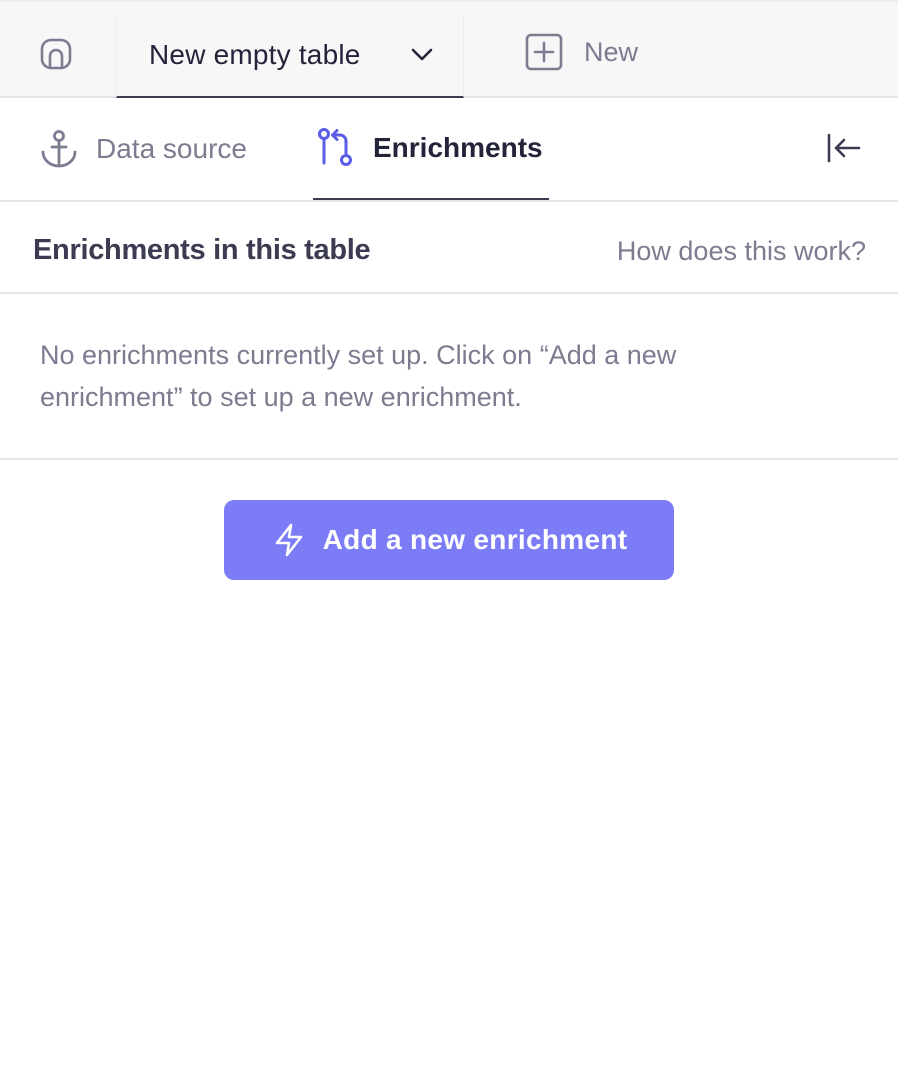 The image size is (898, 1066). I want to click on home-arch-icon, so click(56, 54).